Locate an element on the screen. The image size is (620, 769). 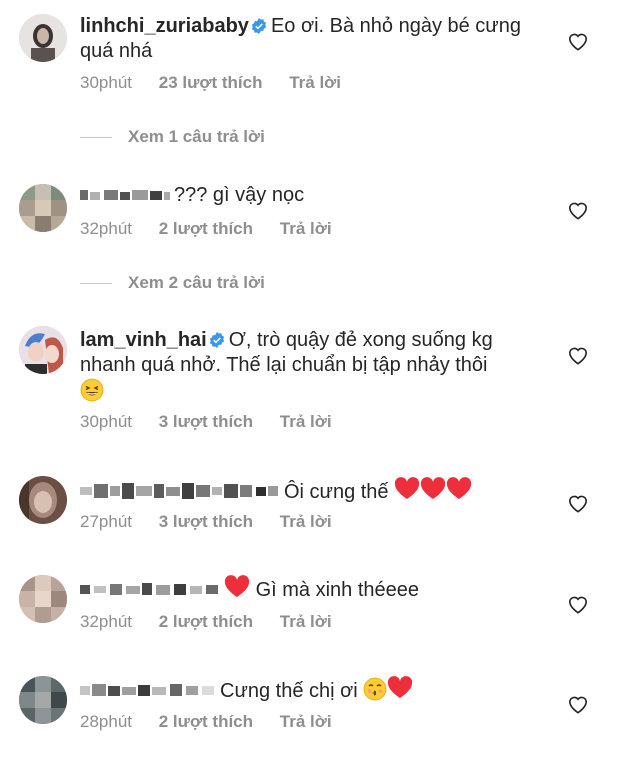
comment-text: Gì mà xinh théeee is located at coordinates (315, 589).